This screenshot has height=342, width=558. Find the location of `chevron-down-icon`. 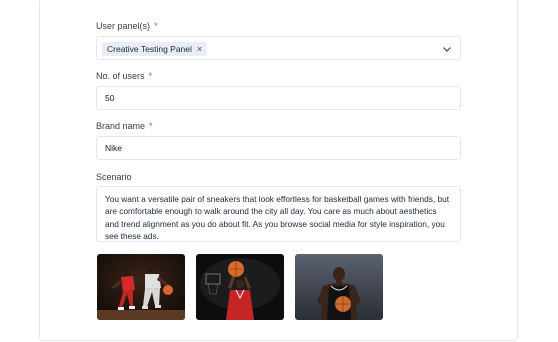

chevron-down-icon is located at coordinates (447, 49).